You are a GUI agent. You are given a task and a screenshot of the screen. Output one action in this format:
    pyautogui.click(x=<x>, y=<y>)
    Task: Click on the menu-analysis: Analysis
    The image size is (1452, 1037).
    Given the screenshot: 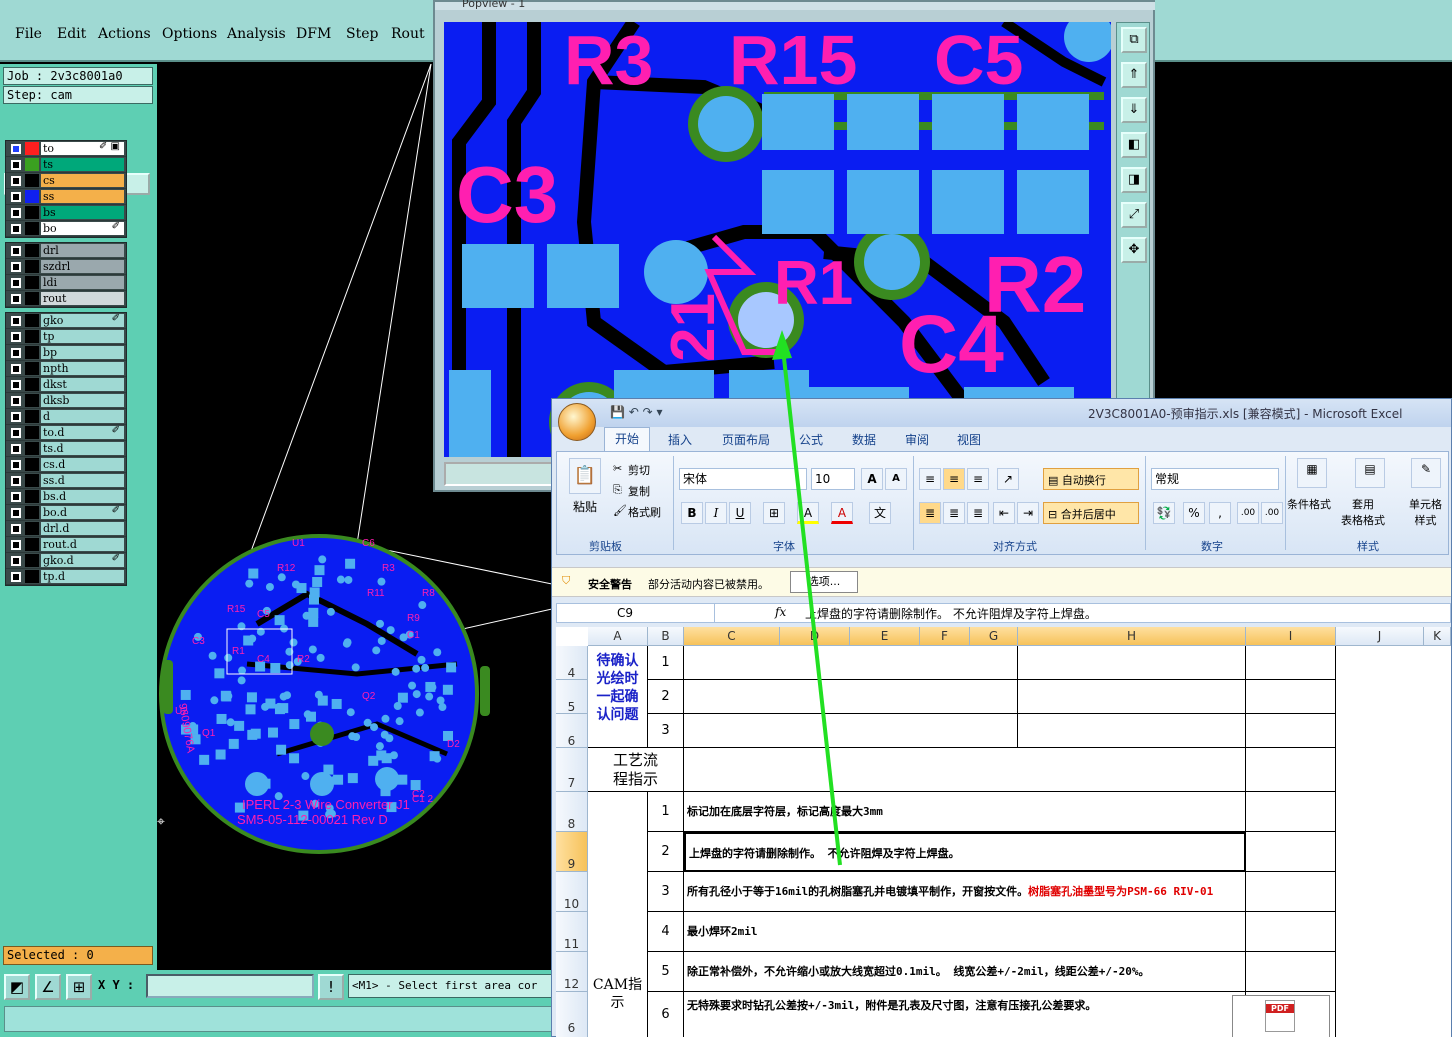 What is the action you would take?
    pyautogui.click(x=256, y=34)
    